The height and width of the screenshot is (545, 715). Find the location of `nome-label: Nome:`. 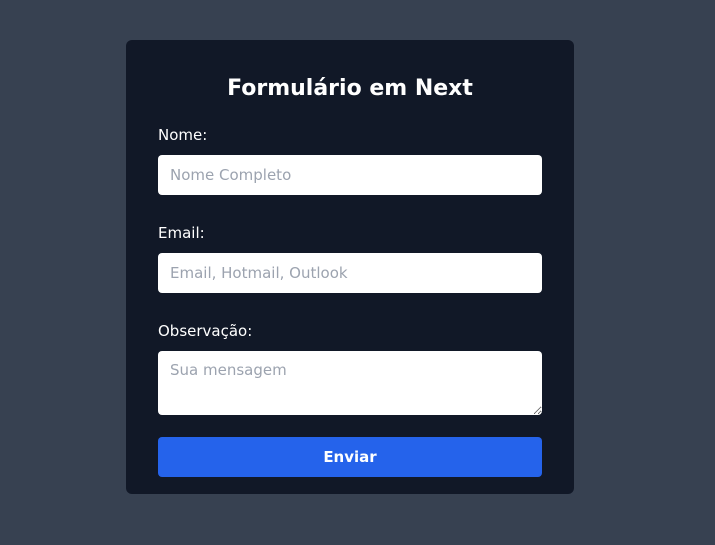

nome-label: Nome: is located at coordinates (183, 135).